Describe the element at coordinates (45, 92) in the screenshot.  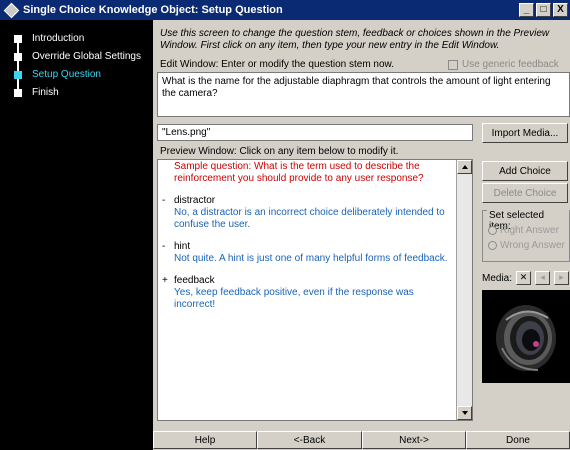
I see `step-label: Finish` at that location.